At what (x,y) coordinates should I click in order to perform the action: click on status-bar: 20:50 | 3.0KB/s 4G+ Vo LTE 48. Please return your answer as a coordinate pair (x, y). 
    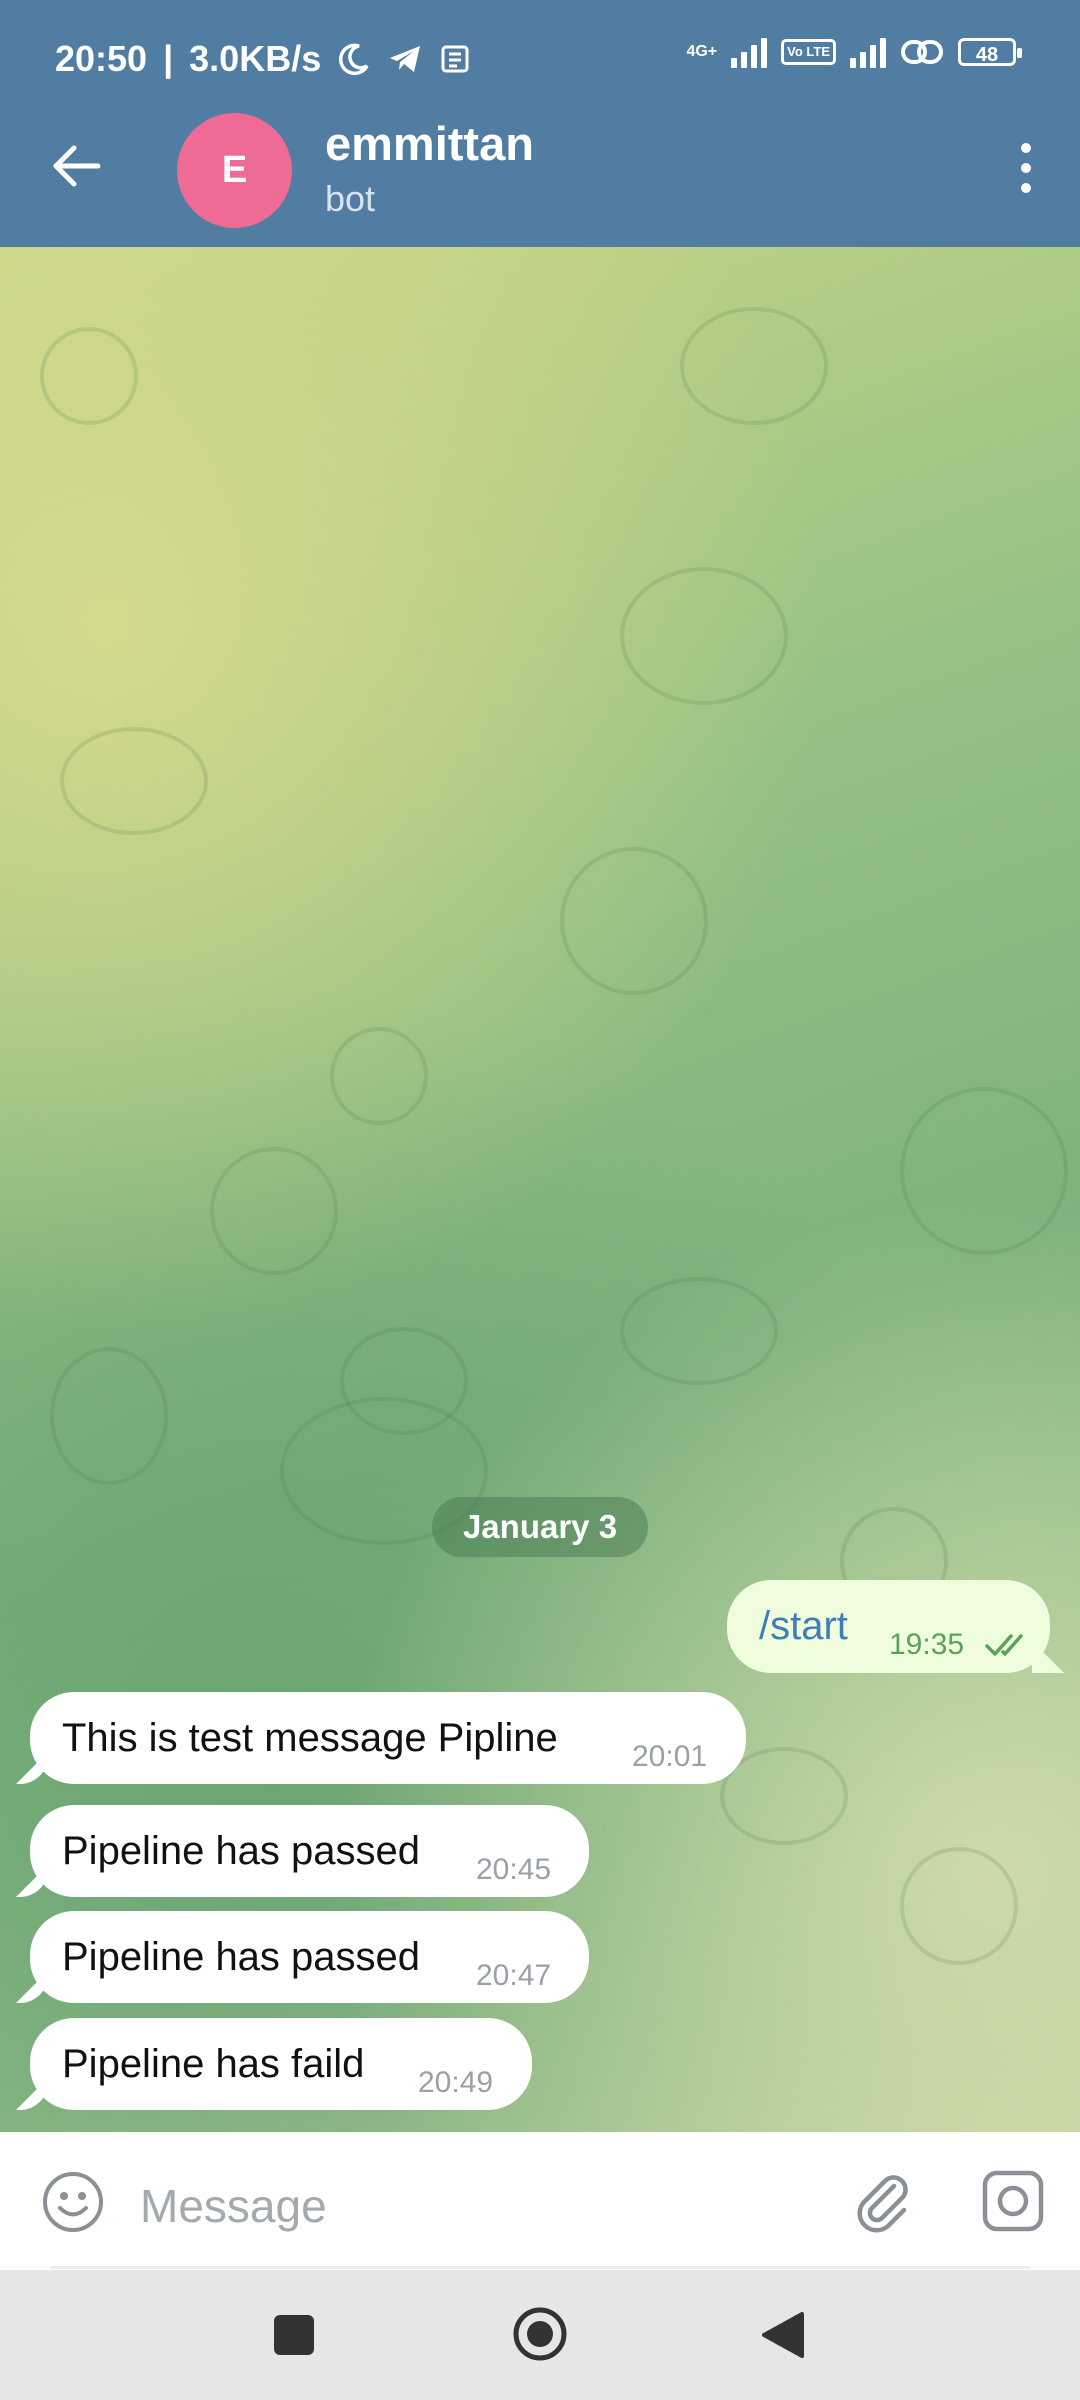
    Looking at the image, I should click on (540, 60).